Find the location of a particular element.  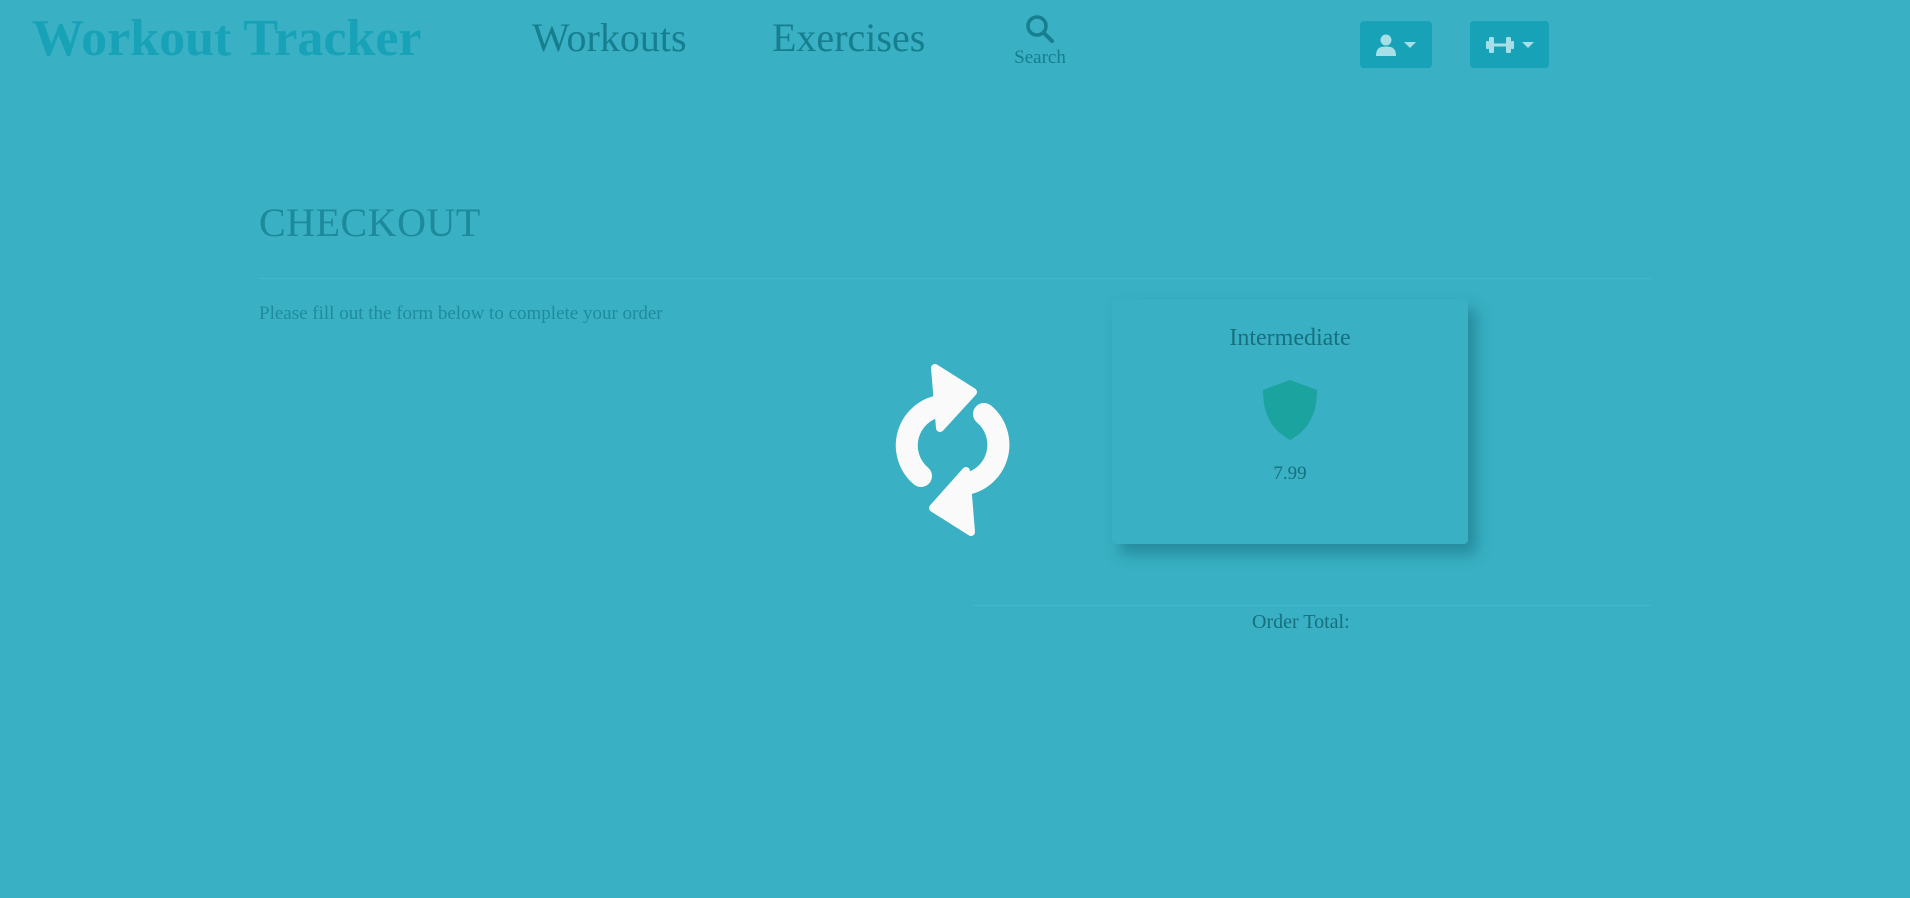

user-menu-dropdown is located at coordinates (1396, 44).